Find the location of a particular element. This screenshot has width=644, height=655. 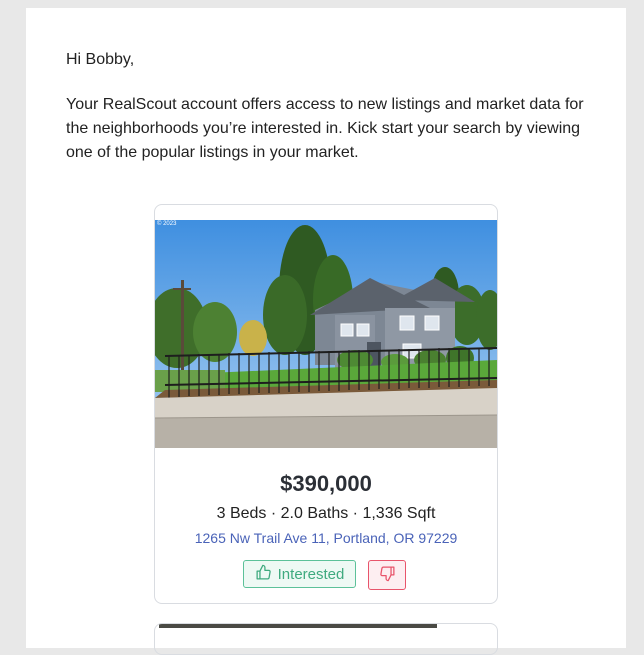

listing-specs: 3 Beds · 2.0 Baths · 1,336 Sqft is located at coordinates (326, 513).